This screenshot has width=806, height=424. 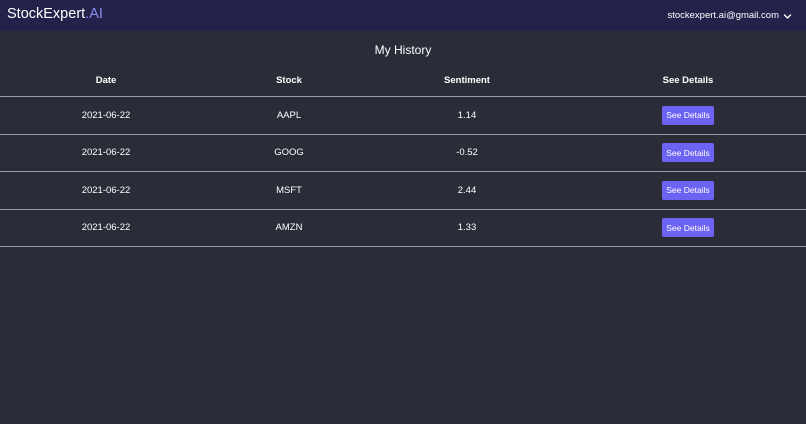 What do you see at coordinates (403, 191) in the screenshot?
I see `table-row: 2021-06-22 MSFT 2.44 See Details` at bounding box center [403, 191].